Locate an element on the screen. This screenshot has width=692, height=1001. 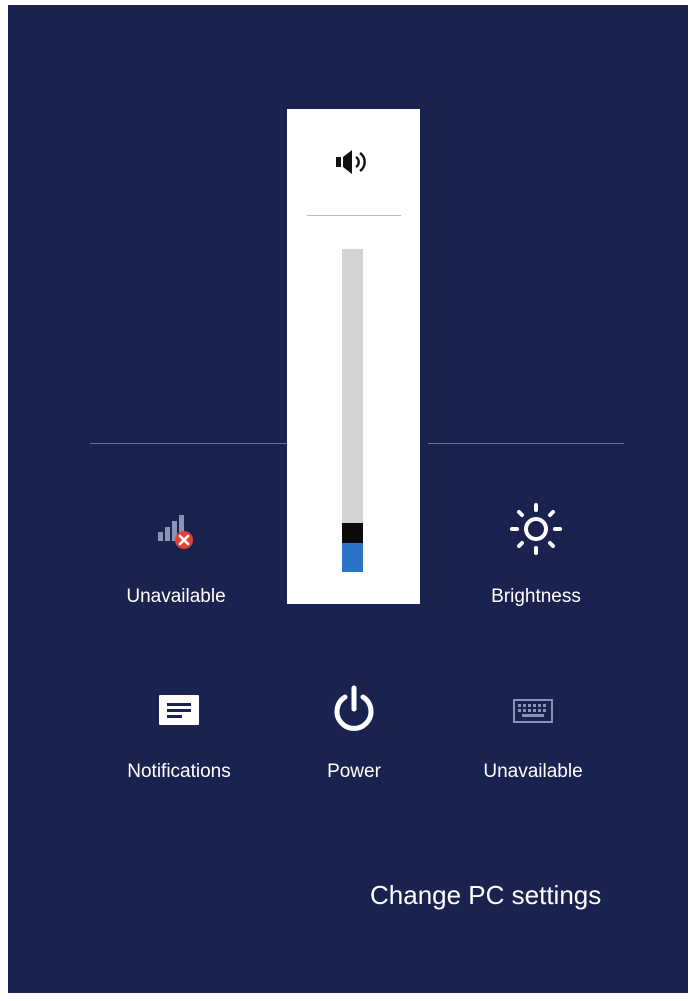
quick-settings-divider-right is located at coordinates (526, 443).